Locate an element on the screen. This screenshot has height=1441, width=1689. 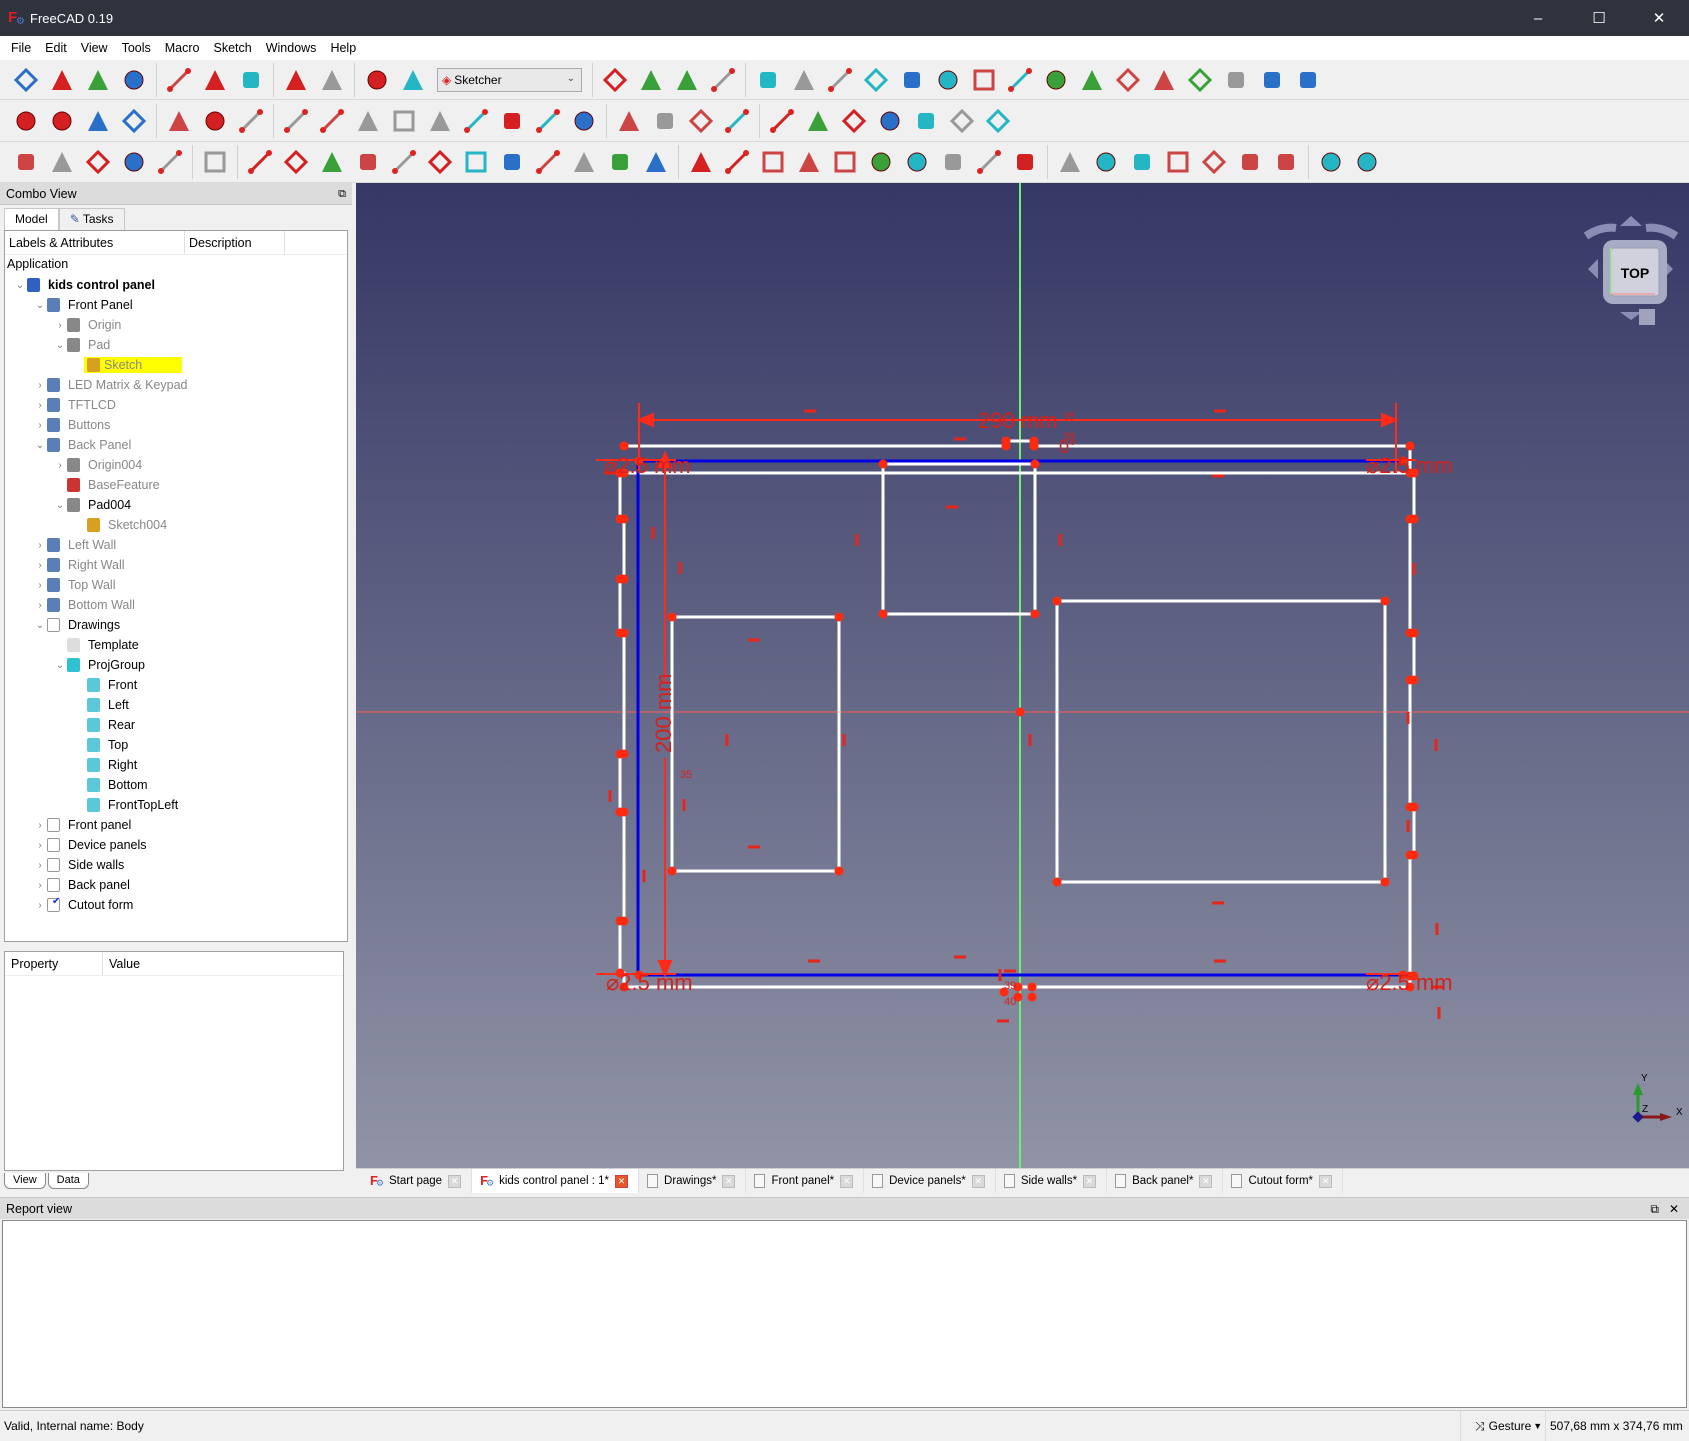
cut-icon is located at coordinates (179, 80).